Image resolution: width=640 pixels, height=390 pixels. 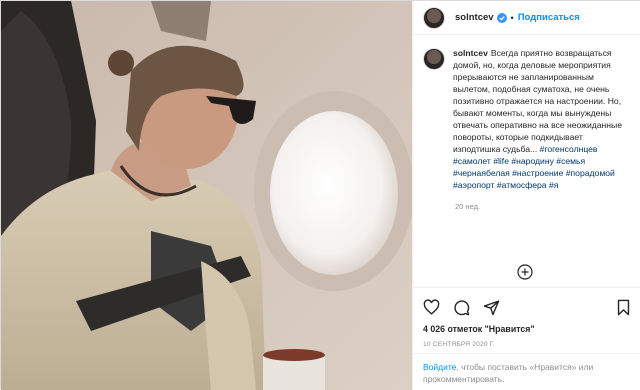 I want to click on post-header: solntcev • Подписаться, so click(x=526, y=18).